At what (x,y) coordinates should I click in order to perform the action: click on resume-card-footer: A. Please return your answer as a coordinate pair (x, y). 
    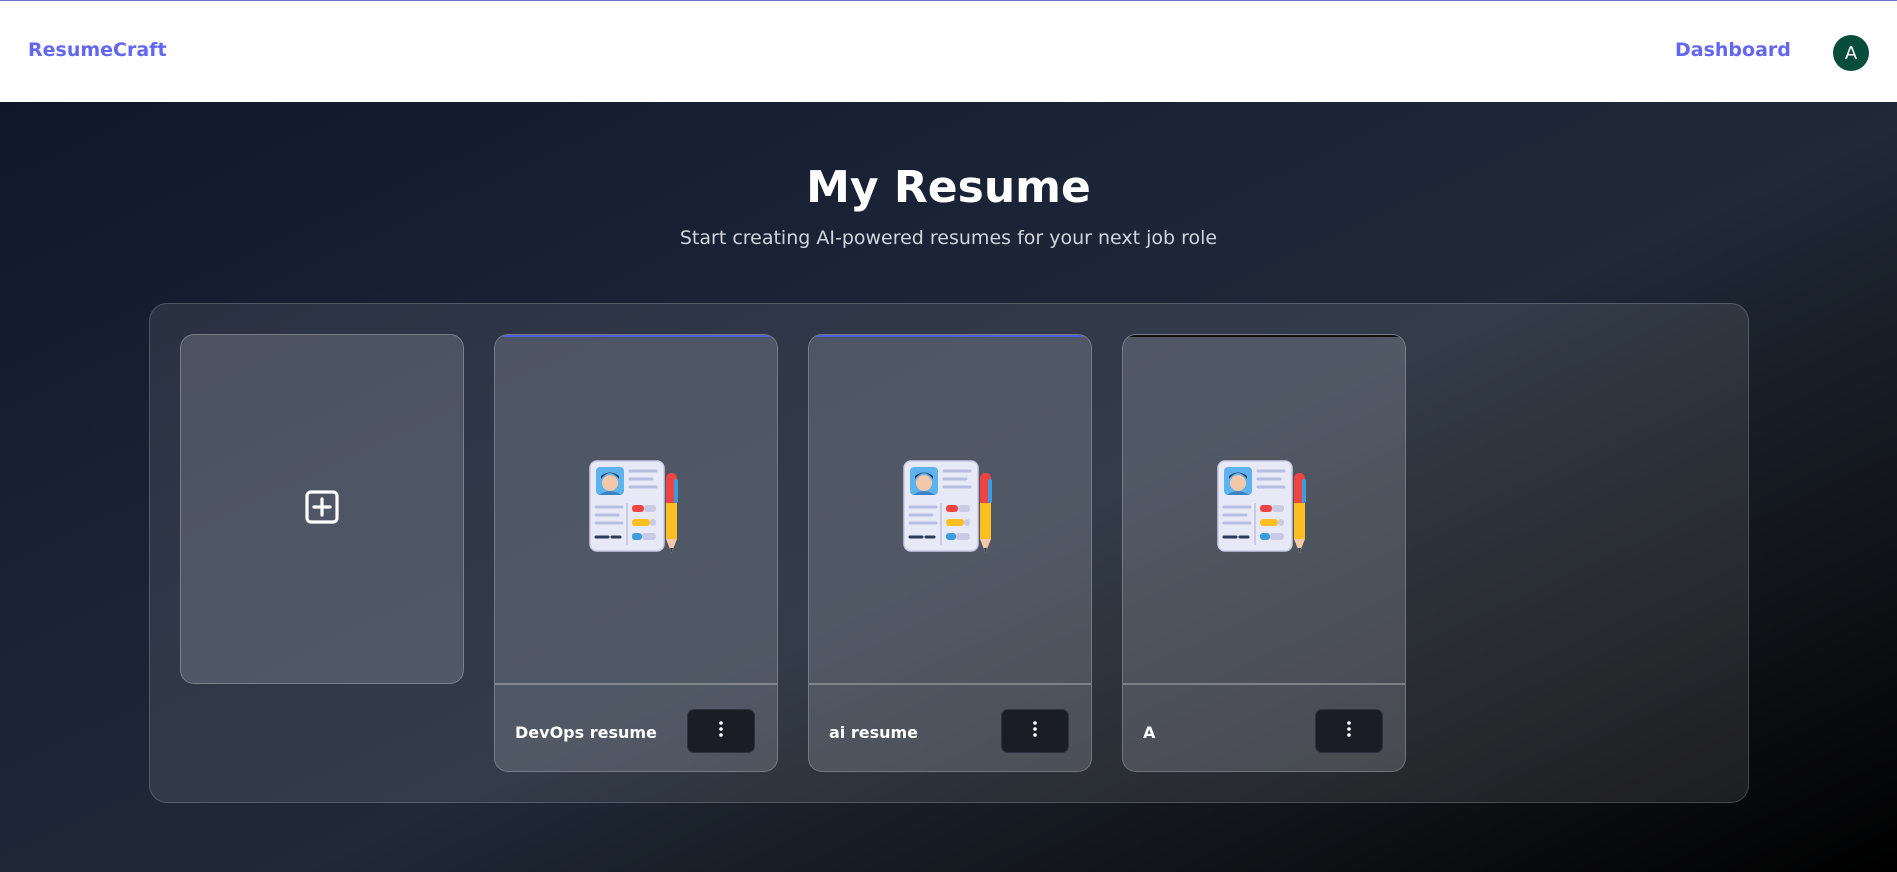
    Looking at the image, I should click on (1264, 729).